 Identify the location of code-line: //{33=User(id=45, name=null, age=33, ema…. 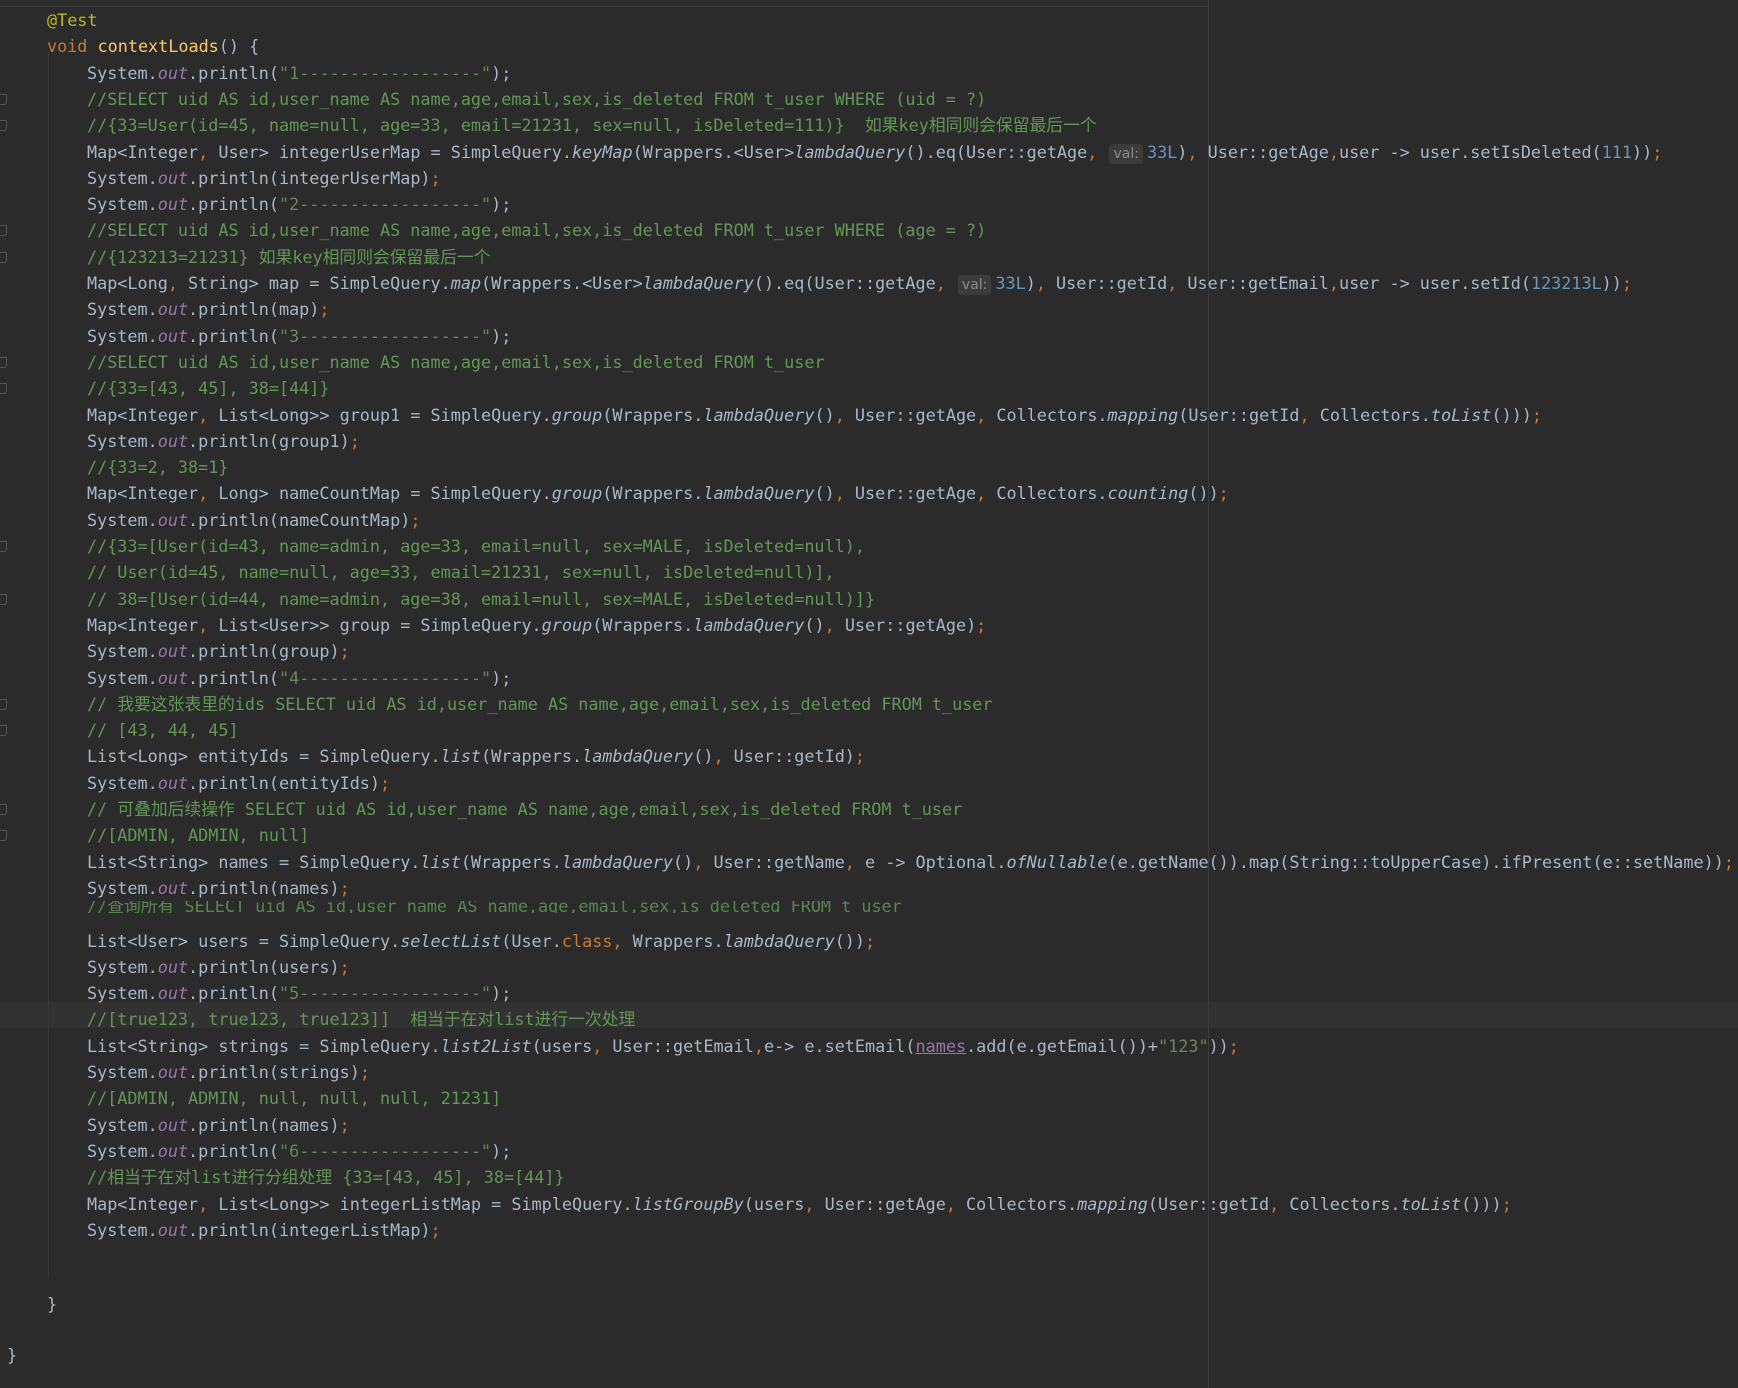
(592, 125).